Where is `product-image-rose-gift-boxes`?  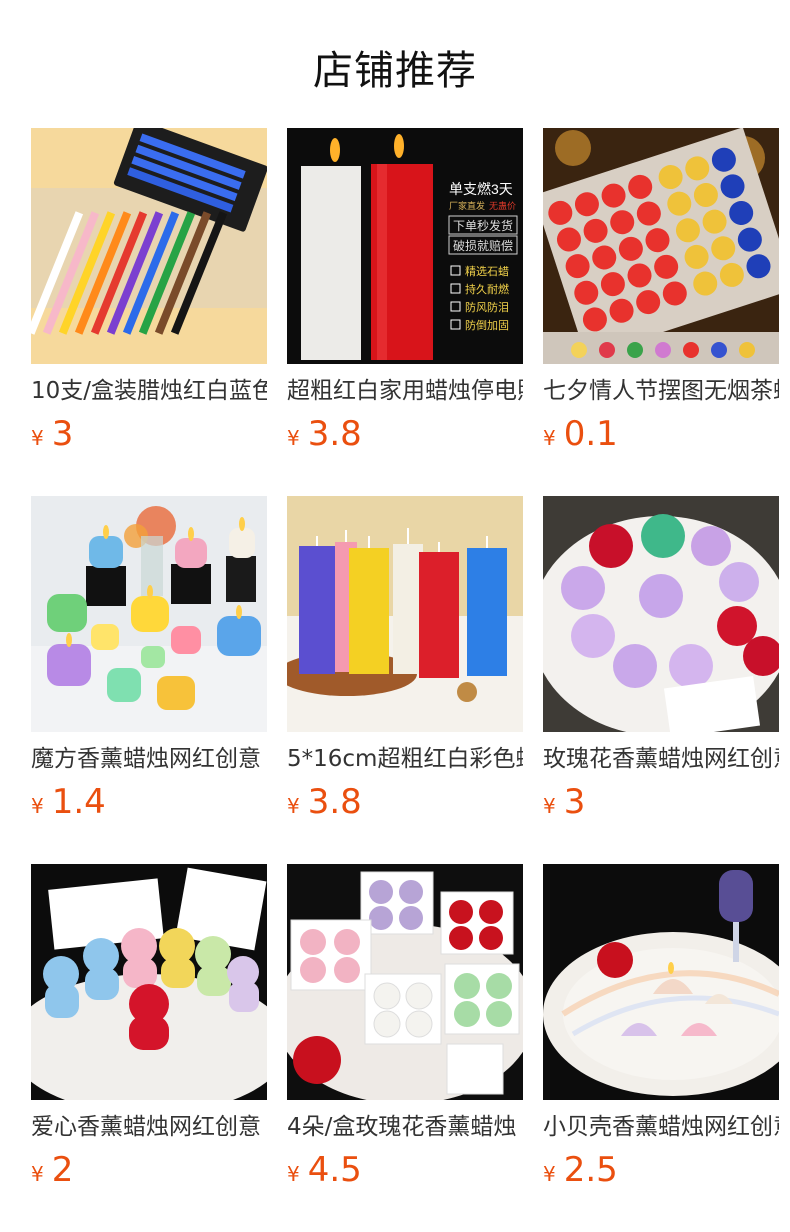 product-image-rose-gift-boxes is located at coordinates (405, 982).